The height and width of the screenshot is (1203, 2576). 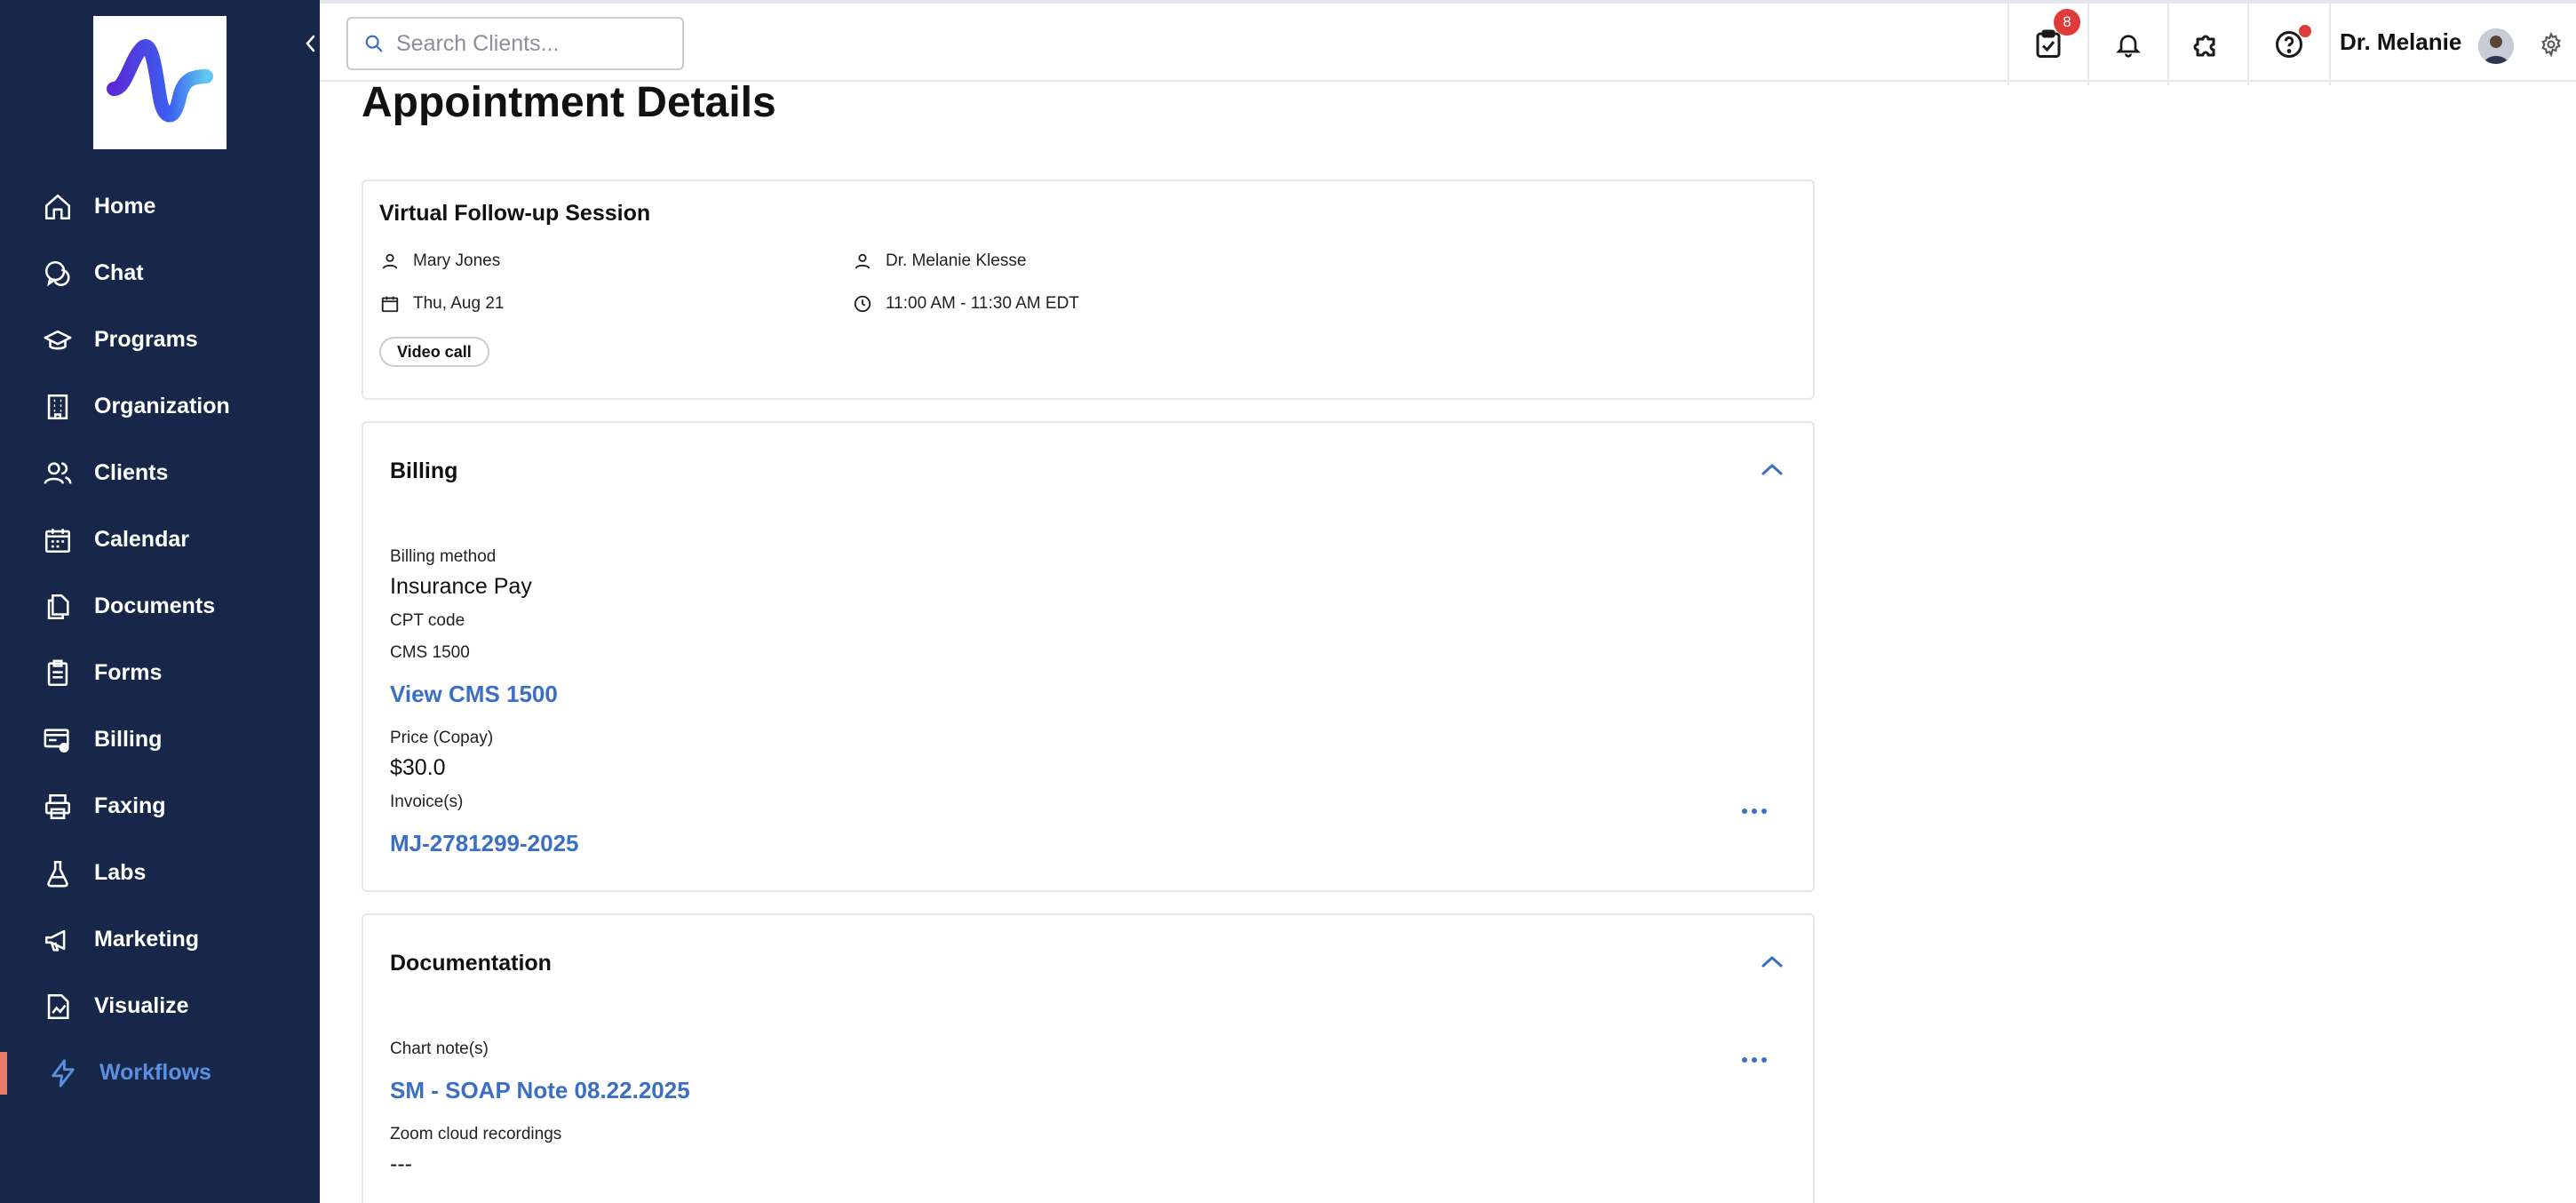 I want to click on price-value: $30.0, so click(x=418, y=767).